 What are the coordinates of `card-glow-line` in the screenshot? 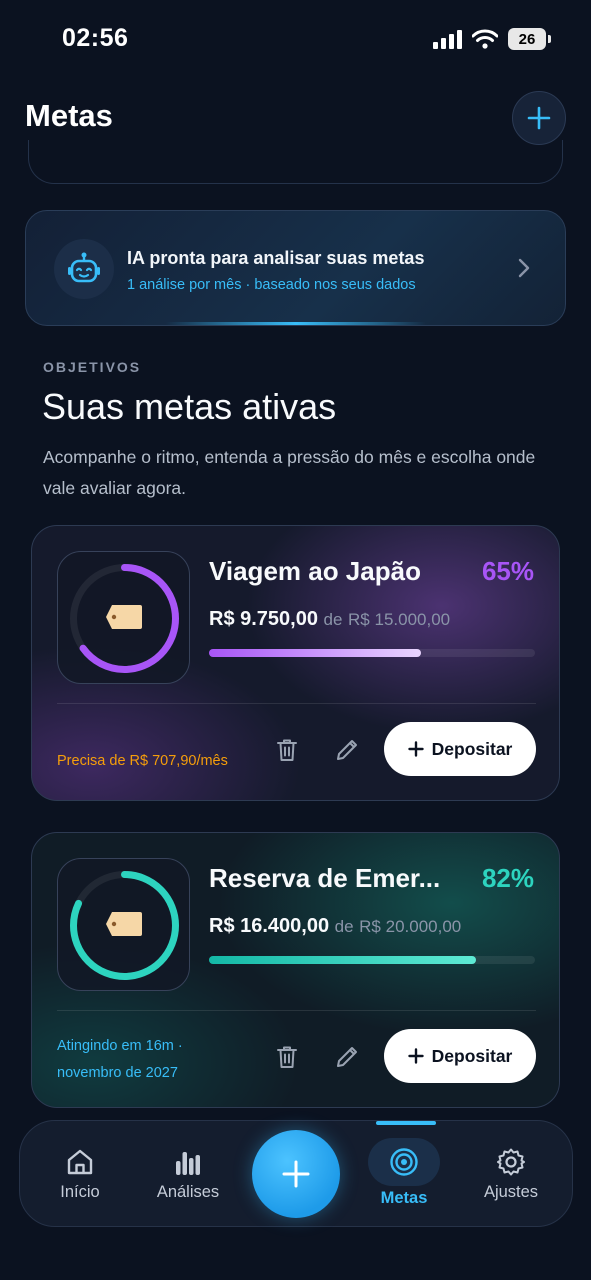 It's located at (296, 323).